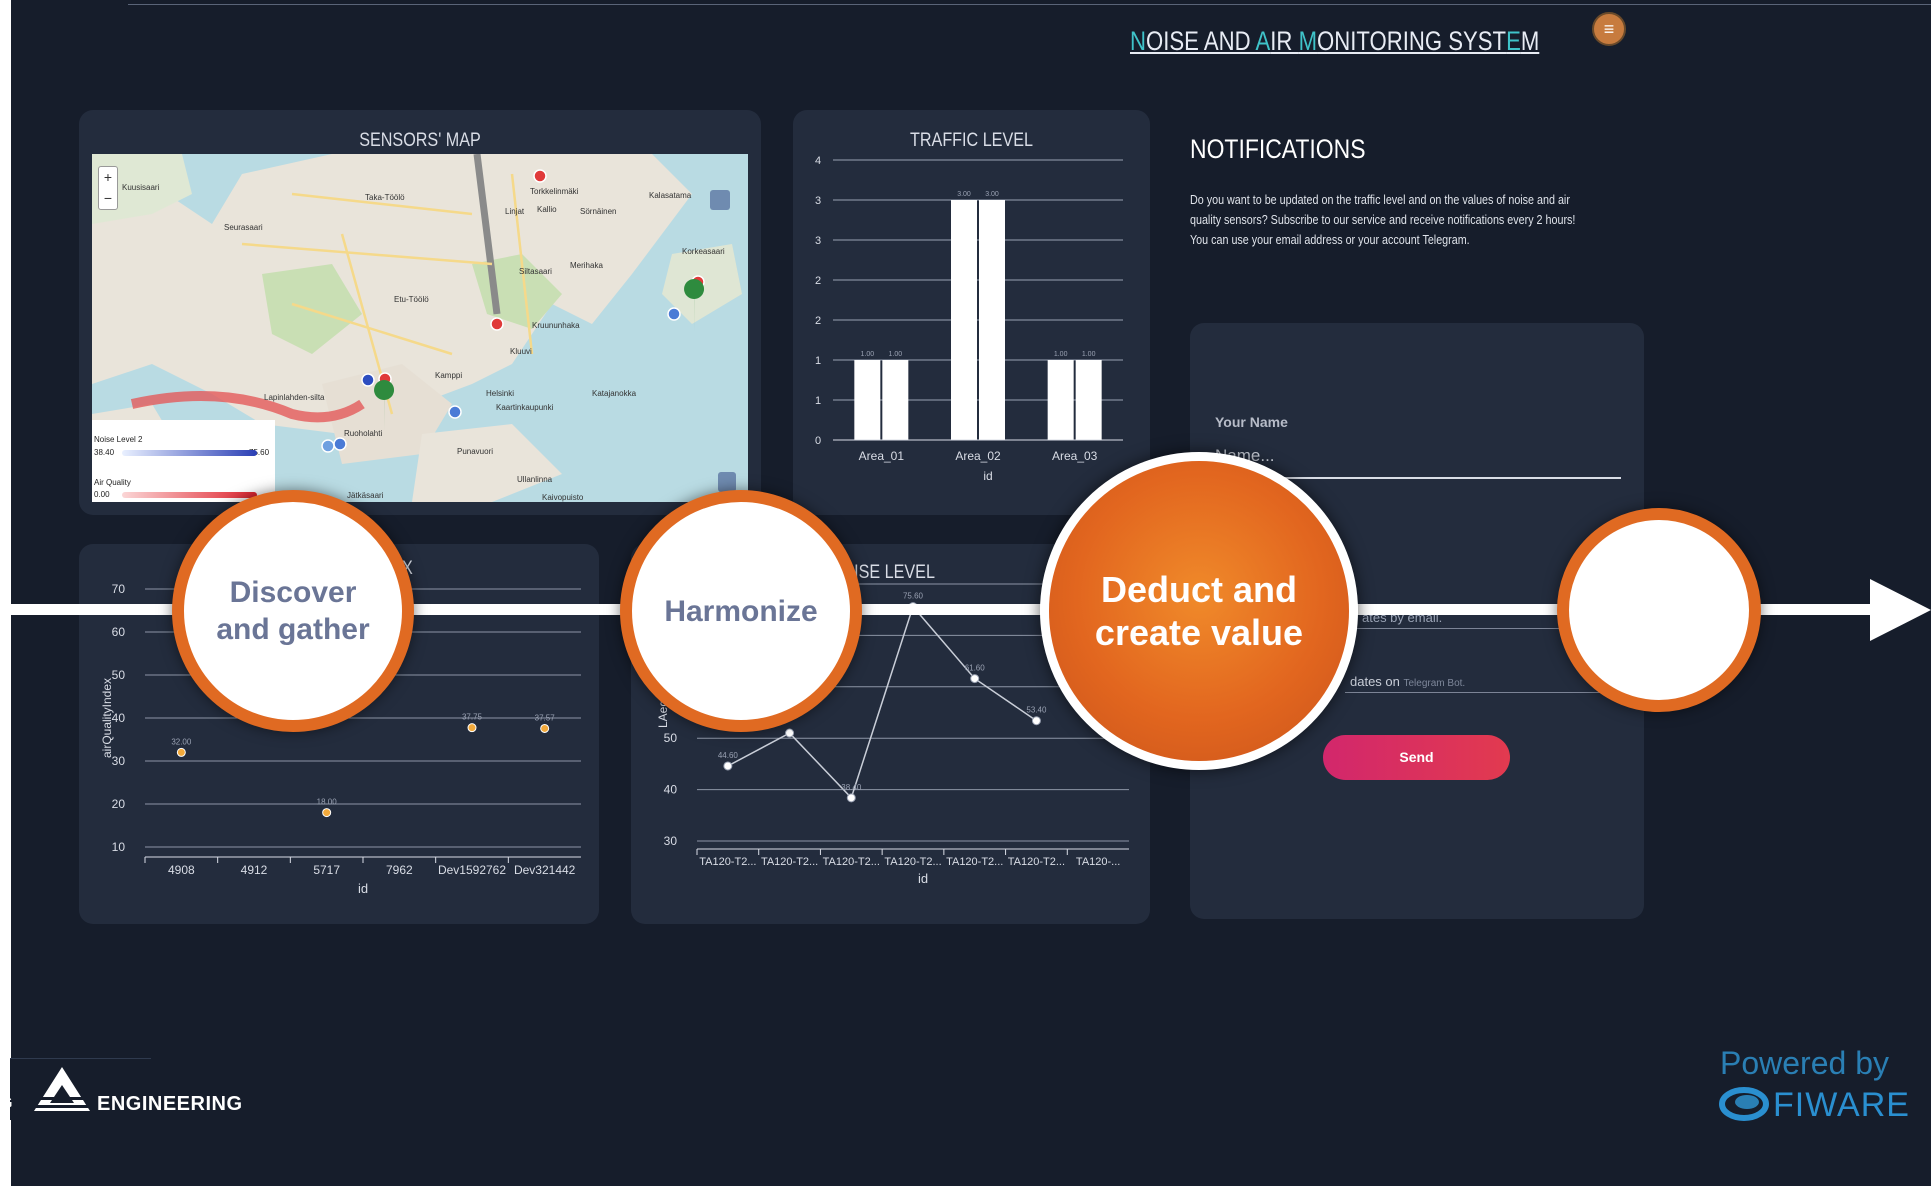 Image resolution: width=1931 pixels, height=1186 pixels. Describe the element at coordinates (119, 804) in the screenshot. I see `y-tick-label: 20` at that location.